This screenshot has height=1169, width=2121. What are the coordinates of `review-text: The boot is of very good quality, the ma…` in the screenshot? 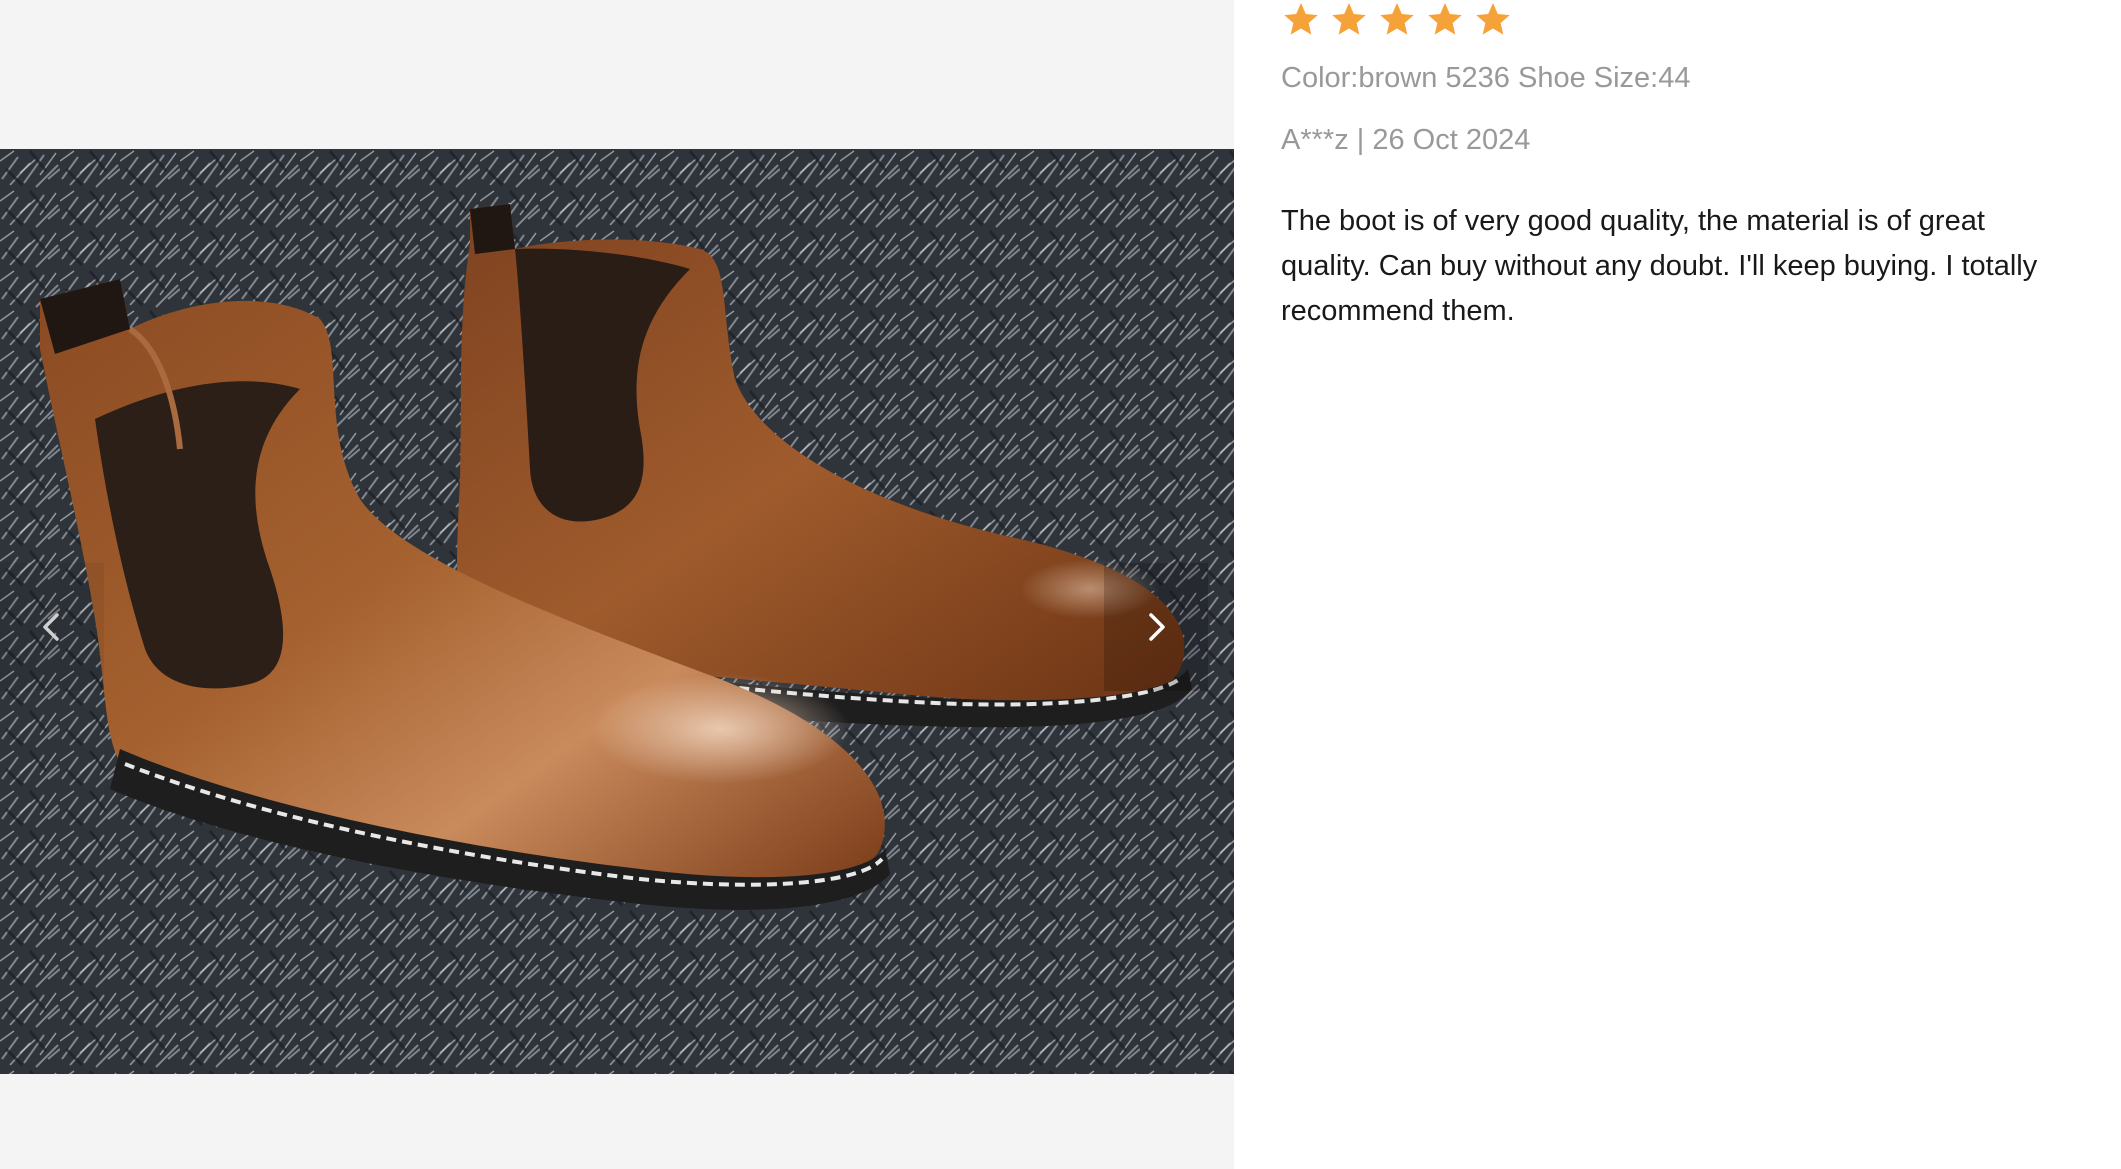 It's located at (1659, 266).